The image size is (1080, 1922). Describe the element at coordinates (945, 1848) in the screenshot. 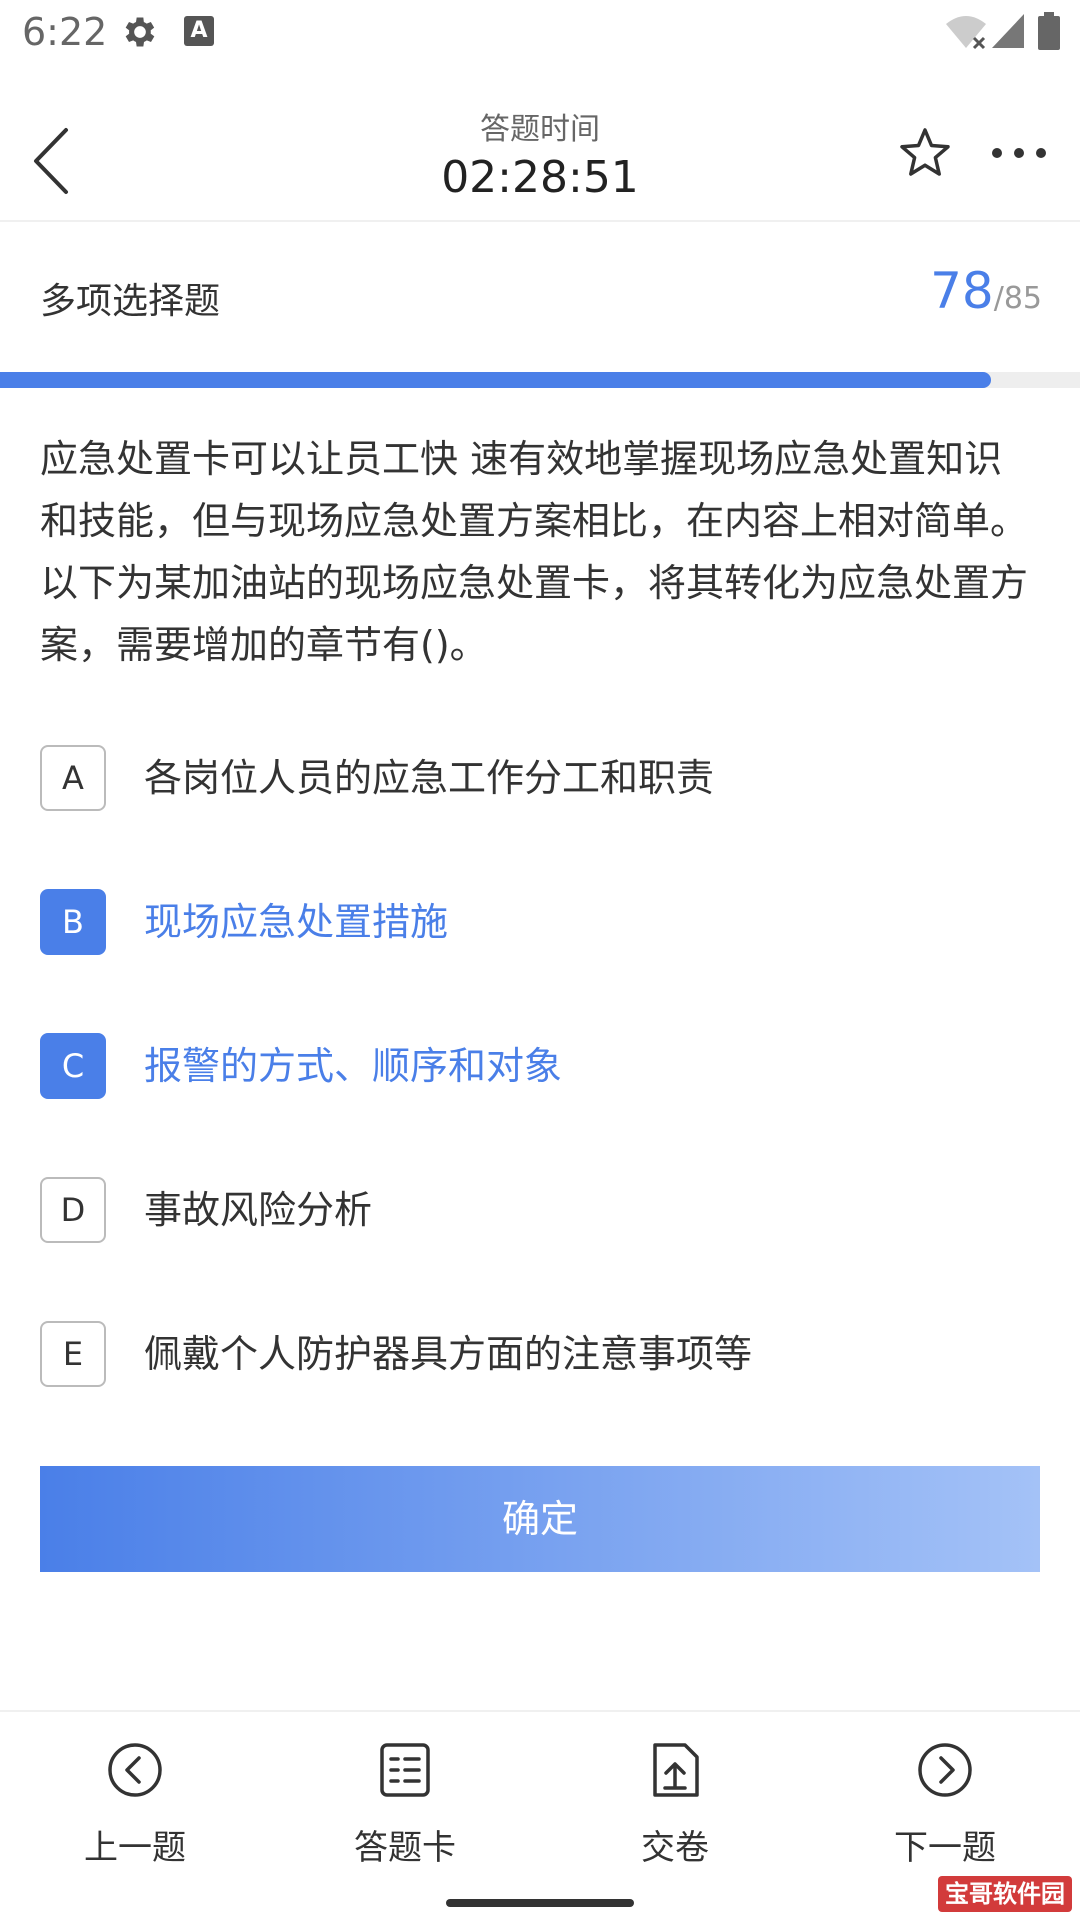

I see `nav-label: 下一题` at that location.